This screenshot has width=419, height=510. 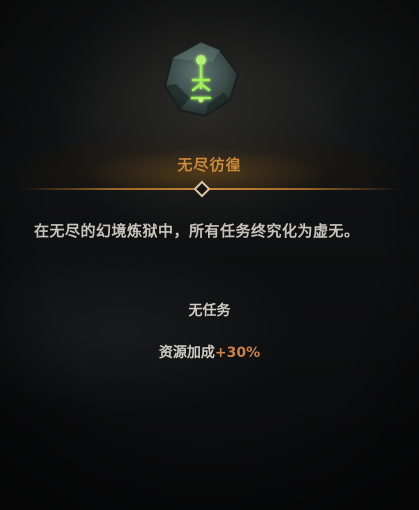 What do you see at coordinates (197, 231) in the screenshot?
I see `modifier-description: 在无尽的幻境炼狱中，所有任务终究化为虚无。` at bounding box center [197, 231].